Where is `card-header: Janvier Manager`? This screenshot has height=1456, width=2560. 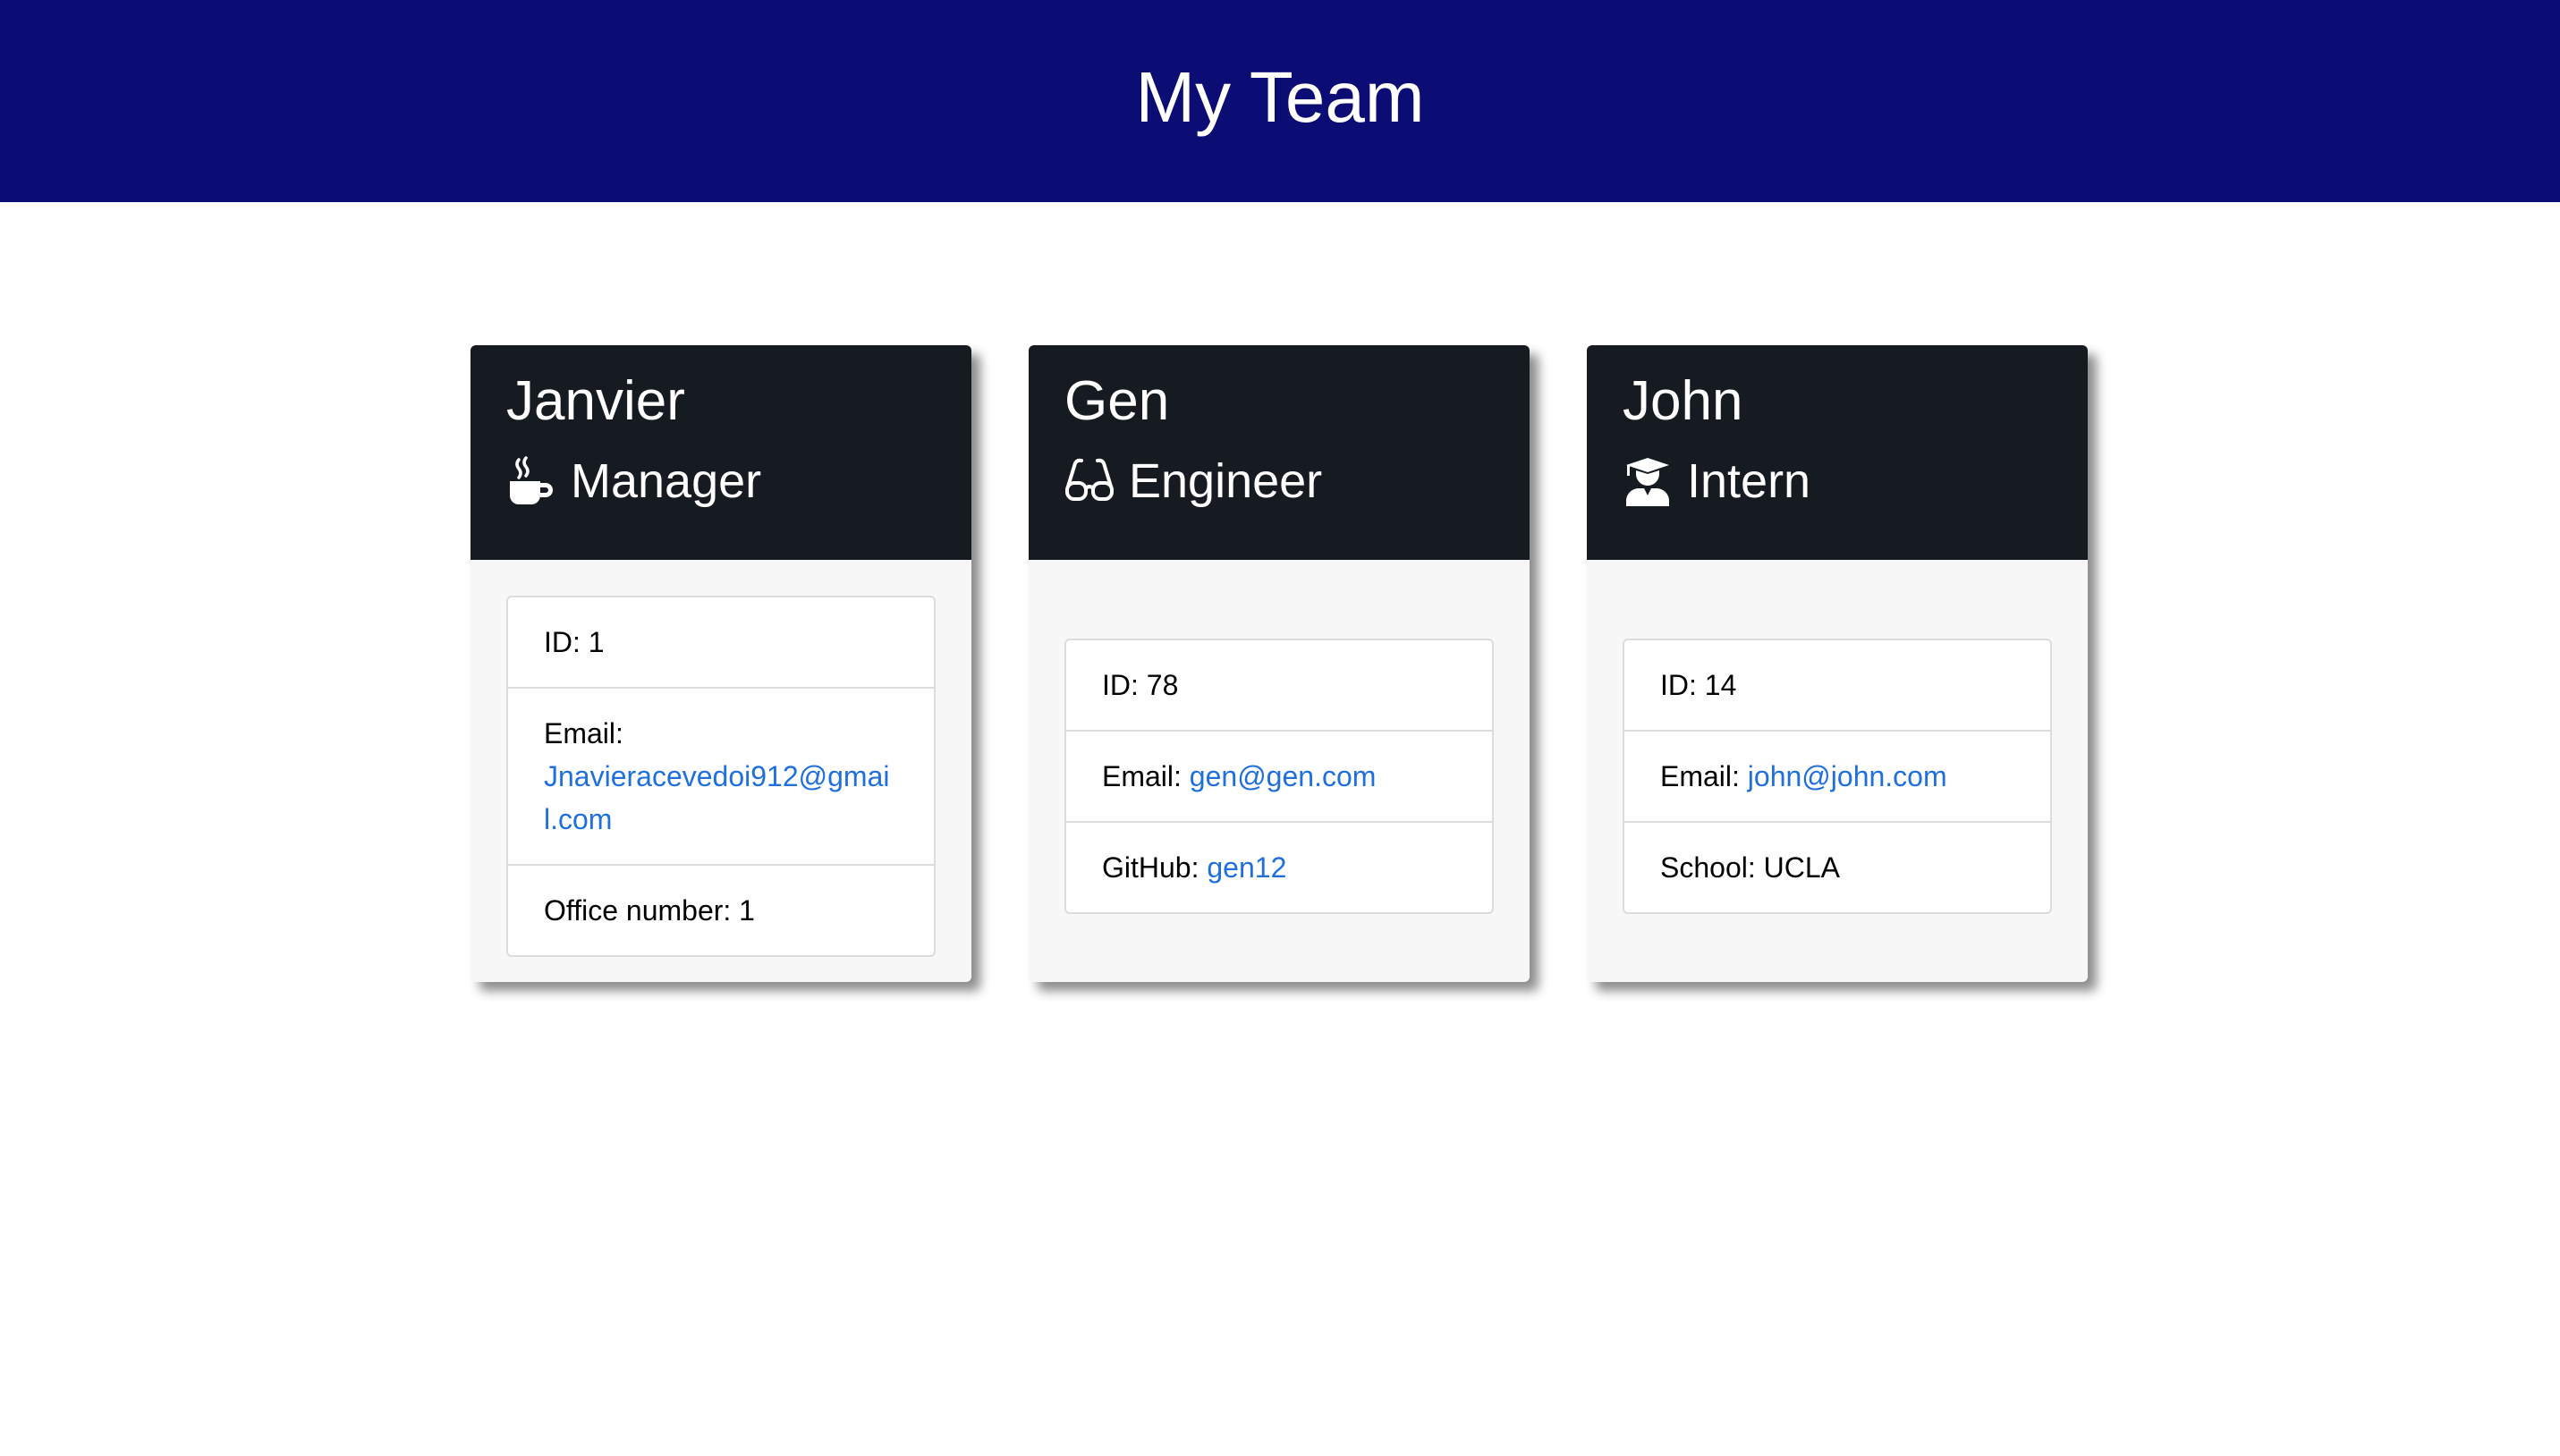
card-header: Janvier Manager is located at coordinates (720, 452).